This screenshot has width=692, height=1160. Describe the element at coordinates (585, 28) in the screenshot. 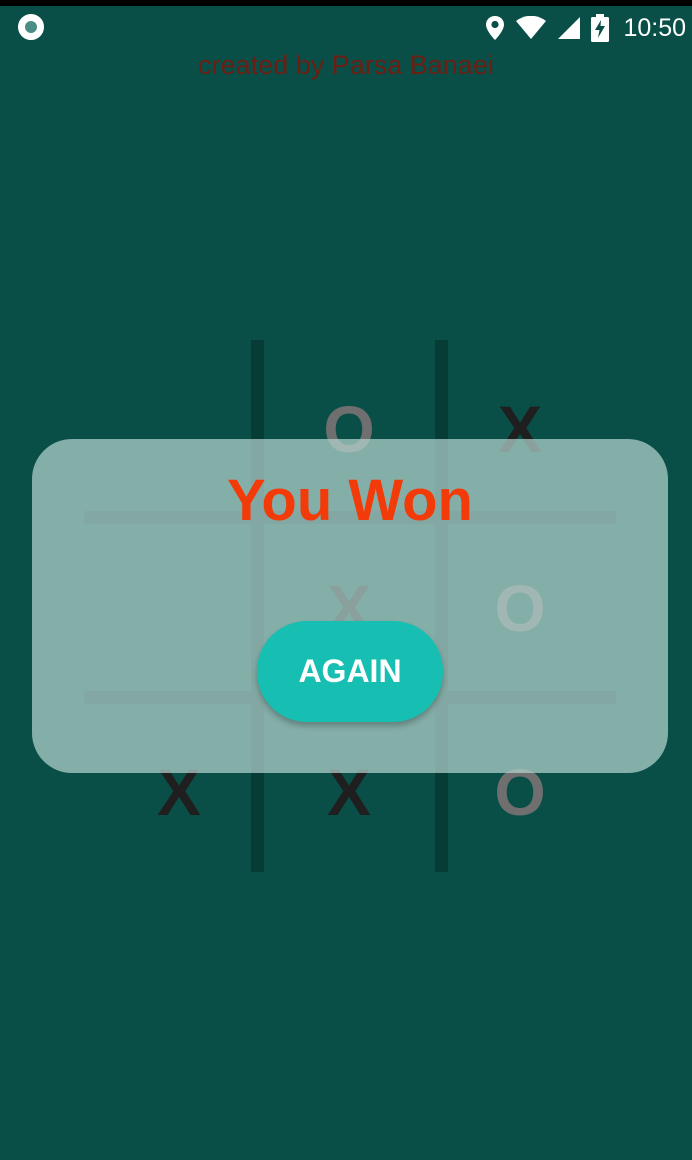

I see `status-icons: 10:50` at that location.